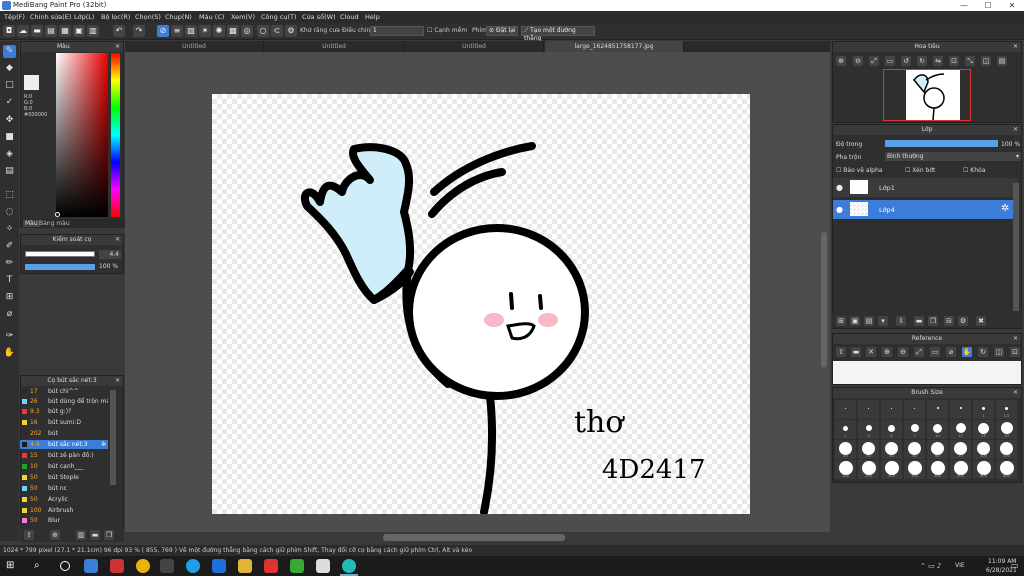 The height and width of the screenshot is (576, 1024). What do you see at coordinates (177, 31) in the screenshot?
I see `snap-parallel-icon: ≡` at bounding box center [177, 31].